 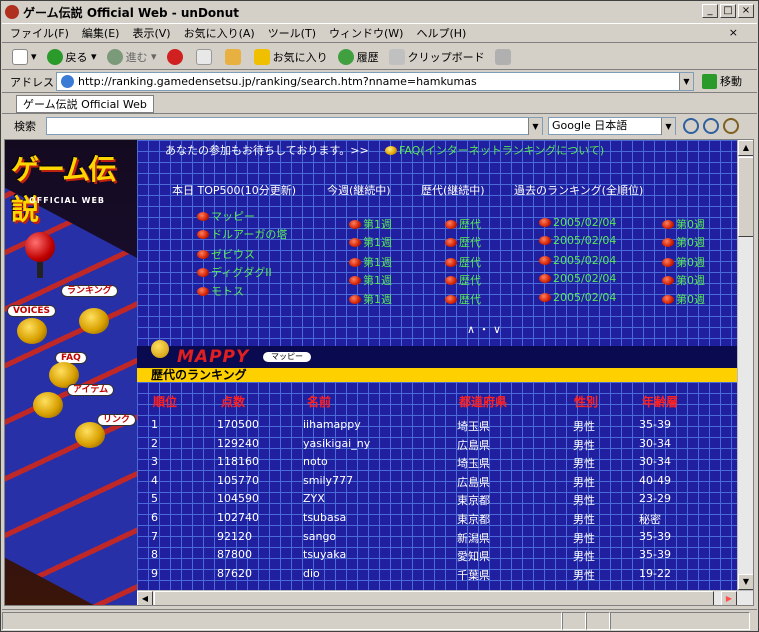 I want to click on game-link: ゼビウス, so click(x=226, y=254).